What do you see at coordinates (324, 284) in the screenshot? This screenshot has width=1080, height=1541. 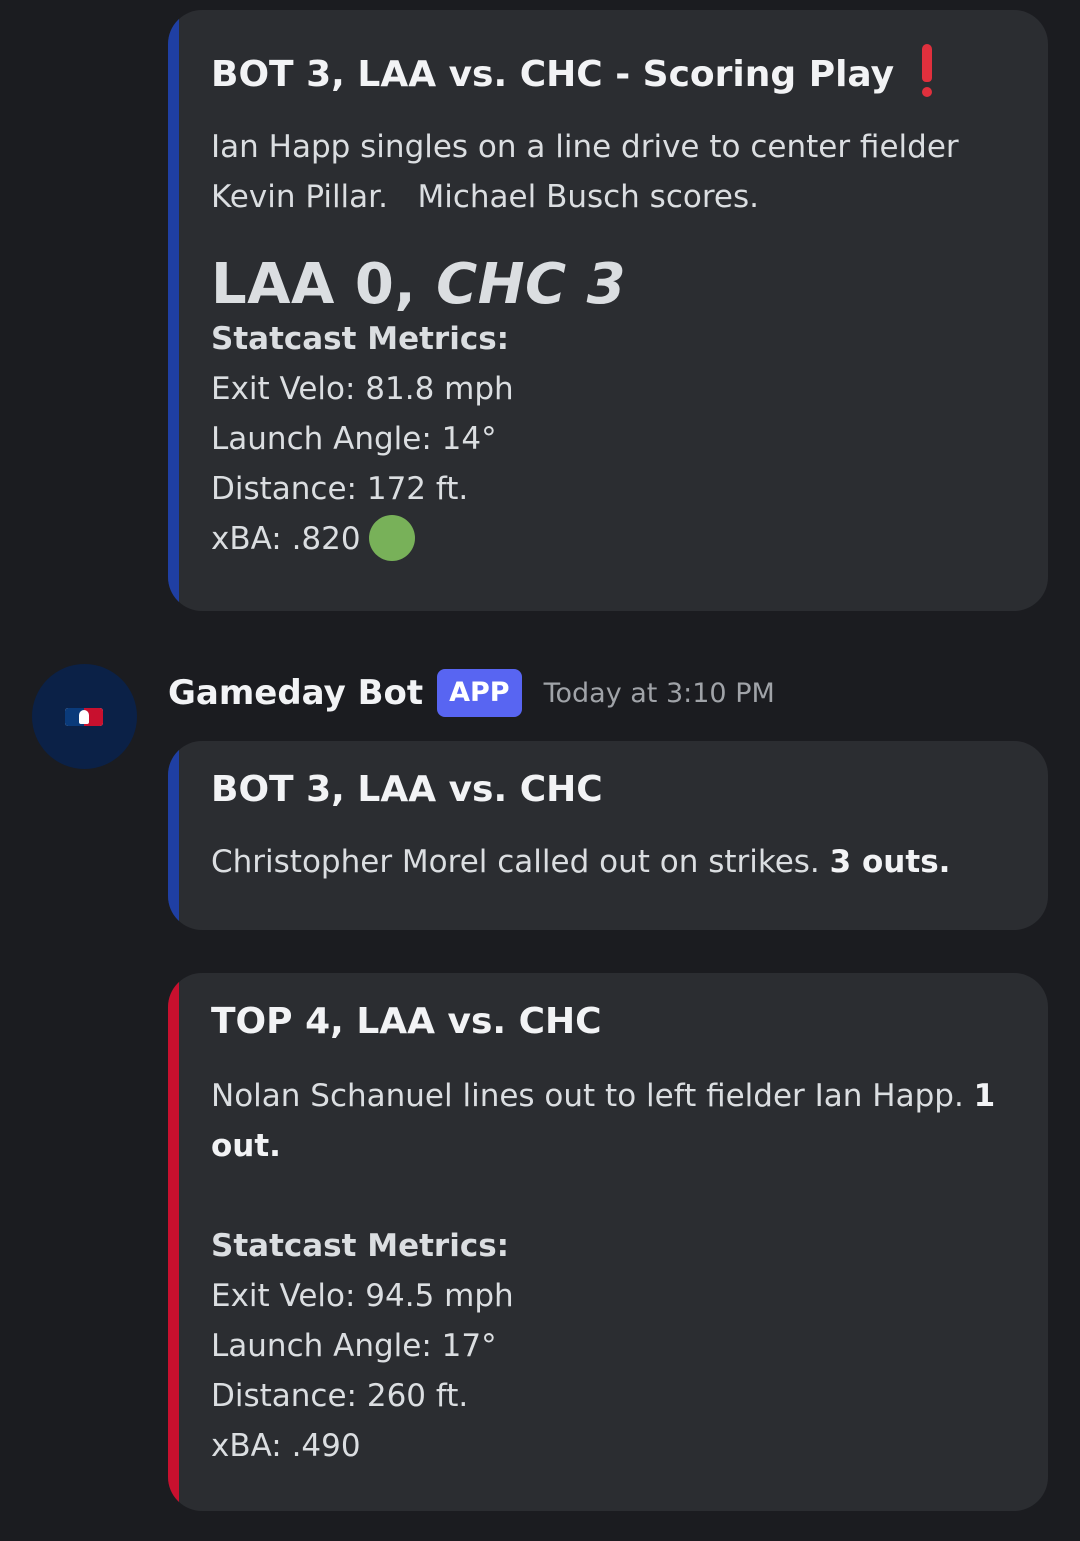 I see `away-score: LAA 0,` at bounding box center [324, 284].